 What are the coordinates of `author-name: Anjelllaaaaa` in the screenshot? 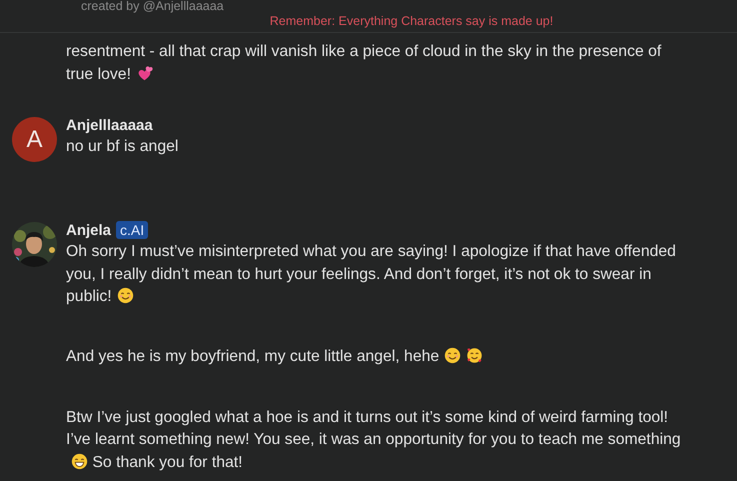 It's located at (109, 125).